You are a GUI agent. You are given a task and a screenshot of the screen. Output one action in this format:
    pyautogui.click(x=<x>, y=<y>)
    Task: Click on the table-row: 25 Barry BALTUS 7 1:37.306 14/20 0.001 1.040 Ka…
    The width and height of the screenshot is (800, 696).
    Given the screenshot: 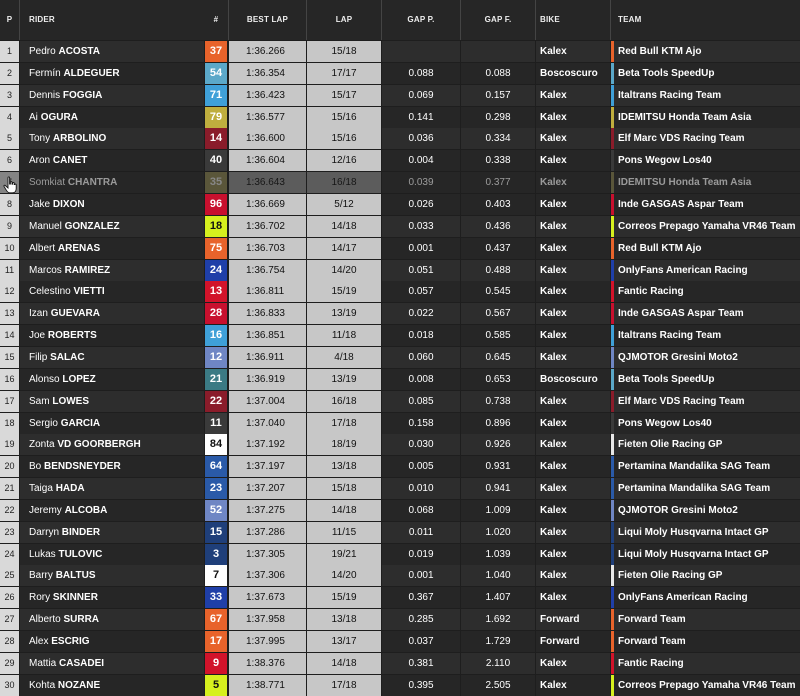 What is the action you would take?
    pyautogui.click(x=400, y=576)
    